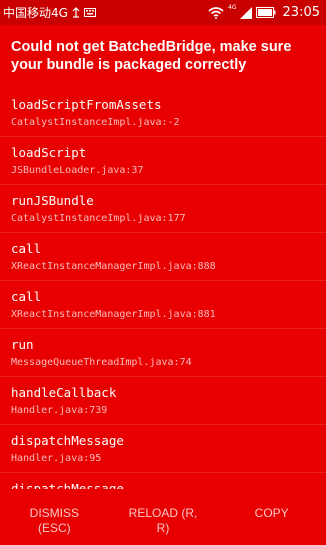 The image size is (326, 545). What do you see at coordinates (163, 353) in the screenshot?
I see `stack-frame: run MessageQueueThreadImpl.java:74` at bounding box center [163, 353].